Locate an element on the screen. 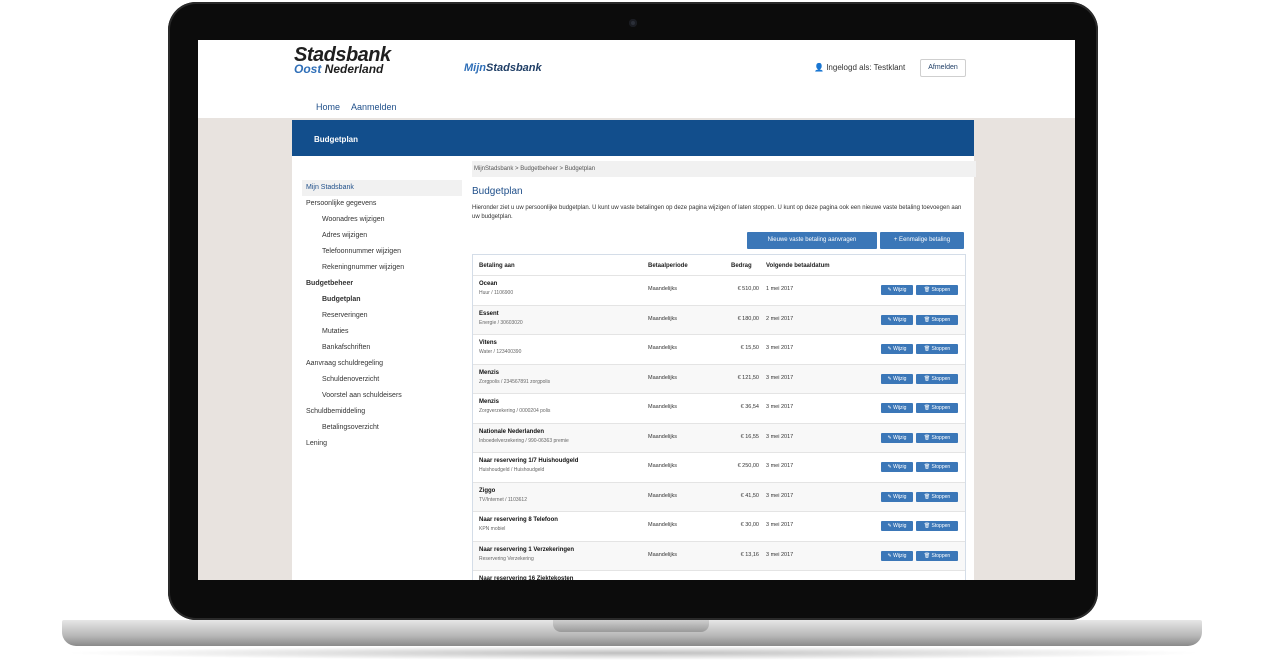 The width and height of the screenshot is (1266, 668). nav-aanmelden: Aanmelden is located at coordinates (374, 107).